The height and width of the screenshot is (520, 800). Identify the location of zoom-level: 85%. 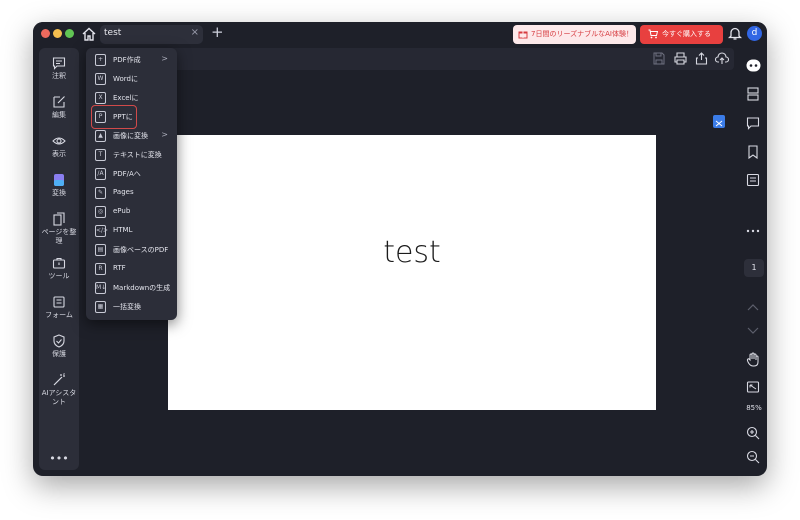
(753, 408).